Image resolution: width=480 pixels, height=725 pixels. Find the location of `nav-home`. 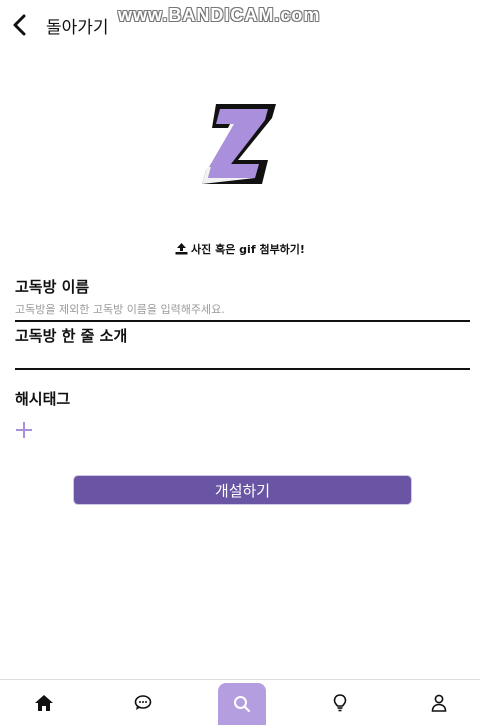

nav-home is located at coordinates (44, 702).